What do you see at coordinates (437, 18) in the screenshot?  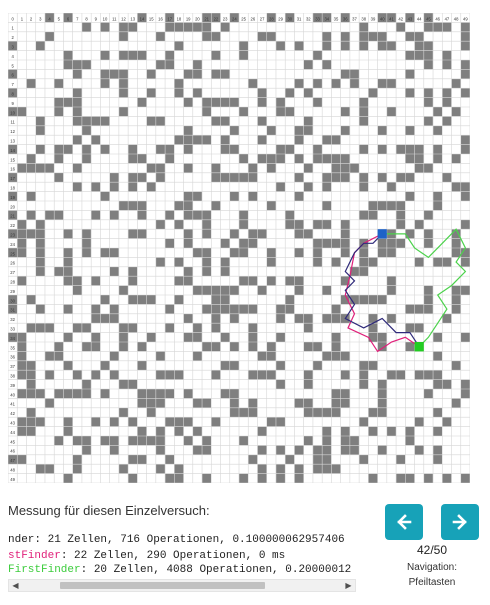 I see `column-label: 46` at bounding box center [437, 18].